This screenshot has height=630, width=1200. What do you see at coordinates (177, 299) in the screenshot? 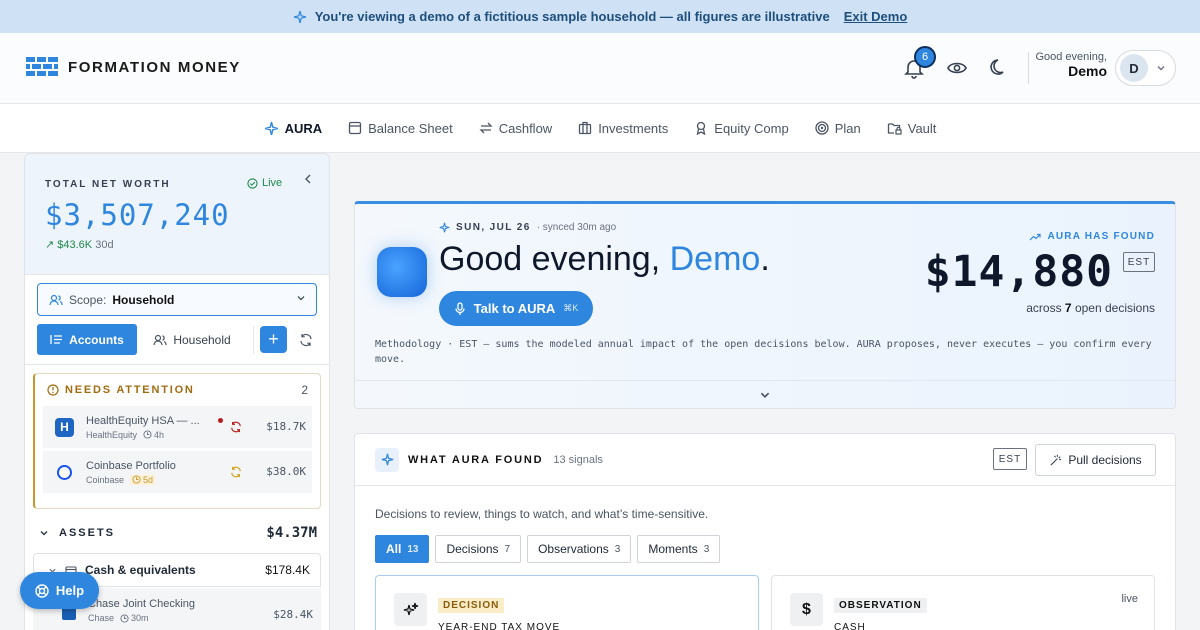
I see `scope-select: Scope: Household` at bounding box center [177, 299].